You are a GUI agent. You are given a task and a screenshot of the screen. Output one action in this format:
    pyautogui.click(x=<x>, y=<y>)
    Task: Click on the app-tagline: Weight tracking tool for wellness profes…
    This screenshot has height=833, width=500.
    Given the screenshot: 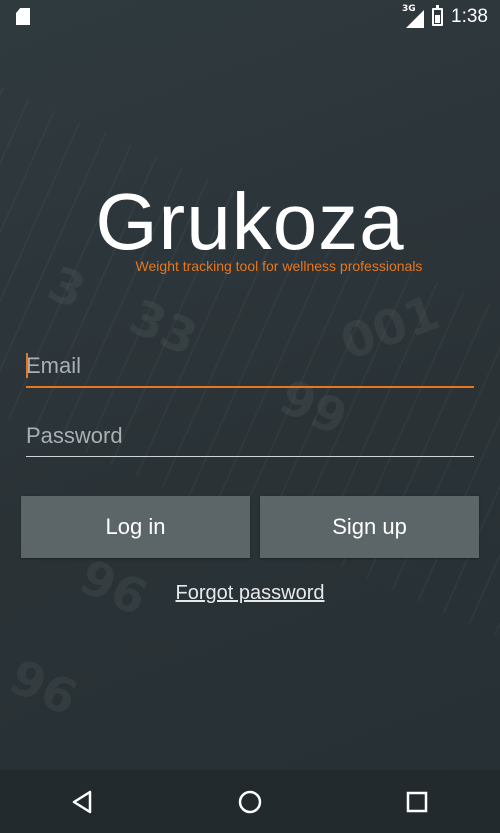 What is the action you would take?
    pyautogui.click(x=250, y=266)
    